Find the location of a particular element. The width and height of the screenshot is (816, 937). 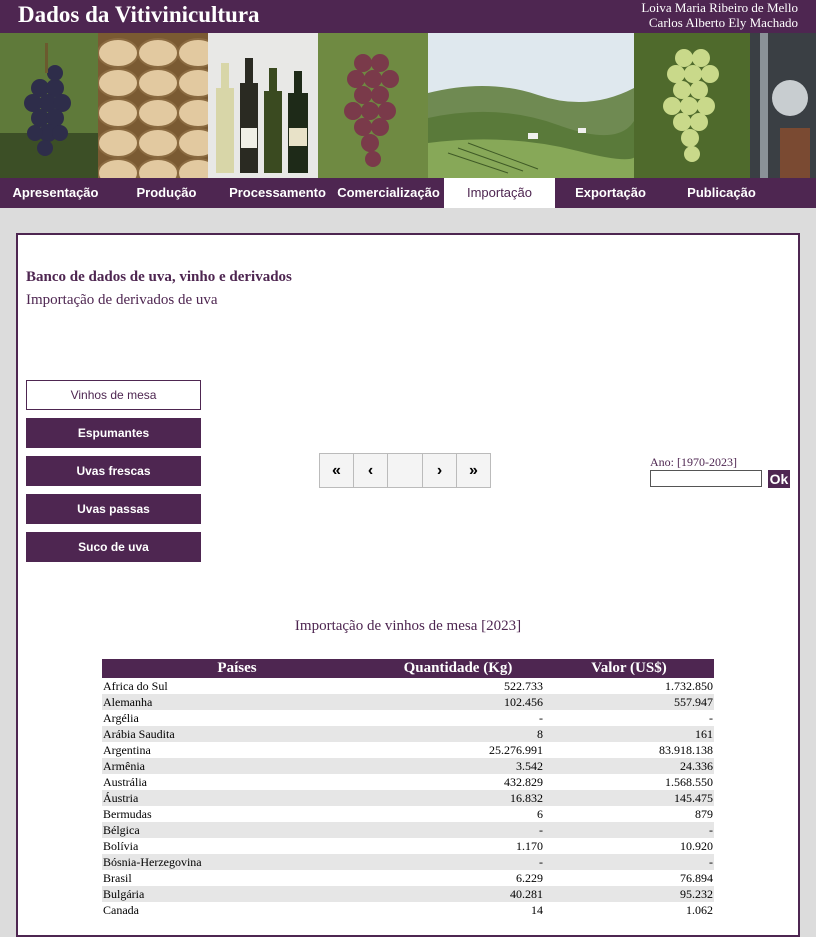

table-row: Austrália 432.829 1.568.550 is located at coordinates (408, 782).